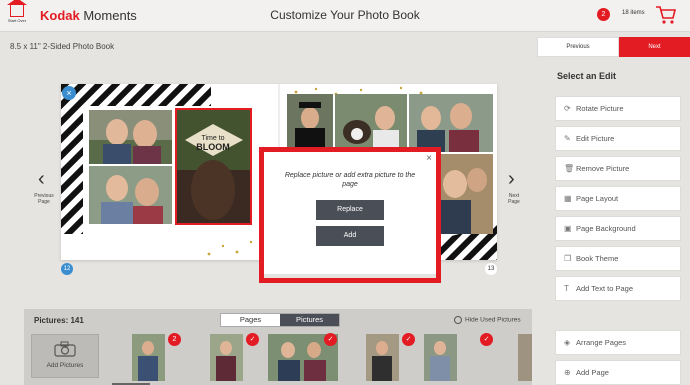  I want to click on page-background-label: Page Background, so click(606, 228).